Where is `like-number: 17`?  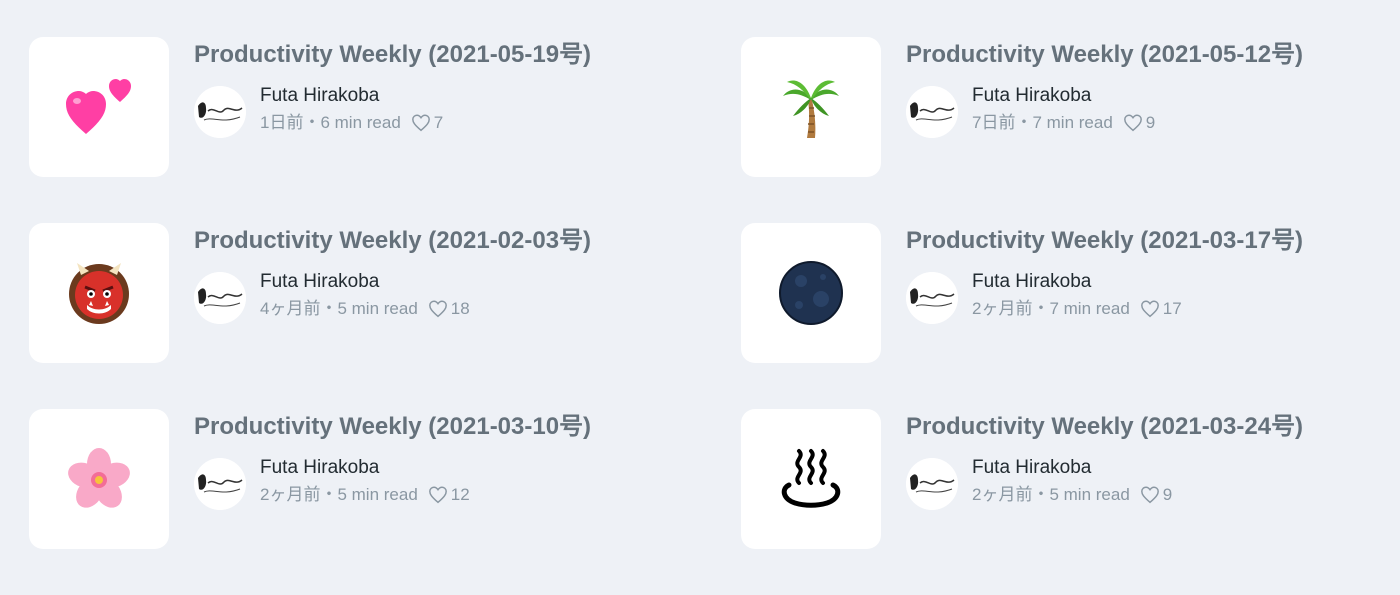 like-number: 17 is located at coordinates (1172, 308).